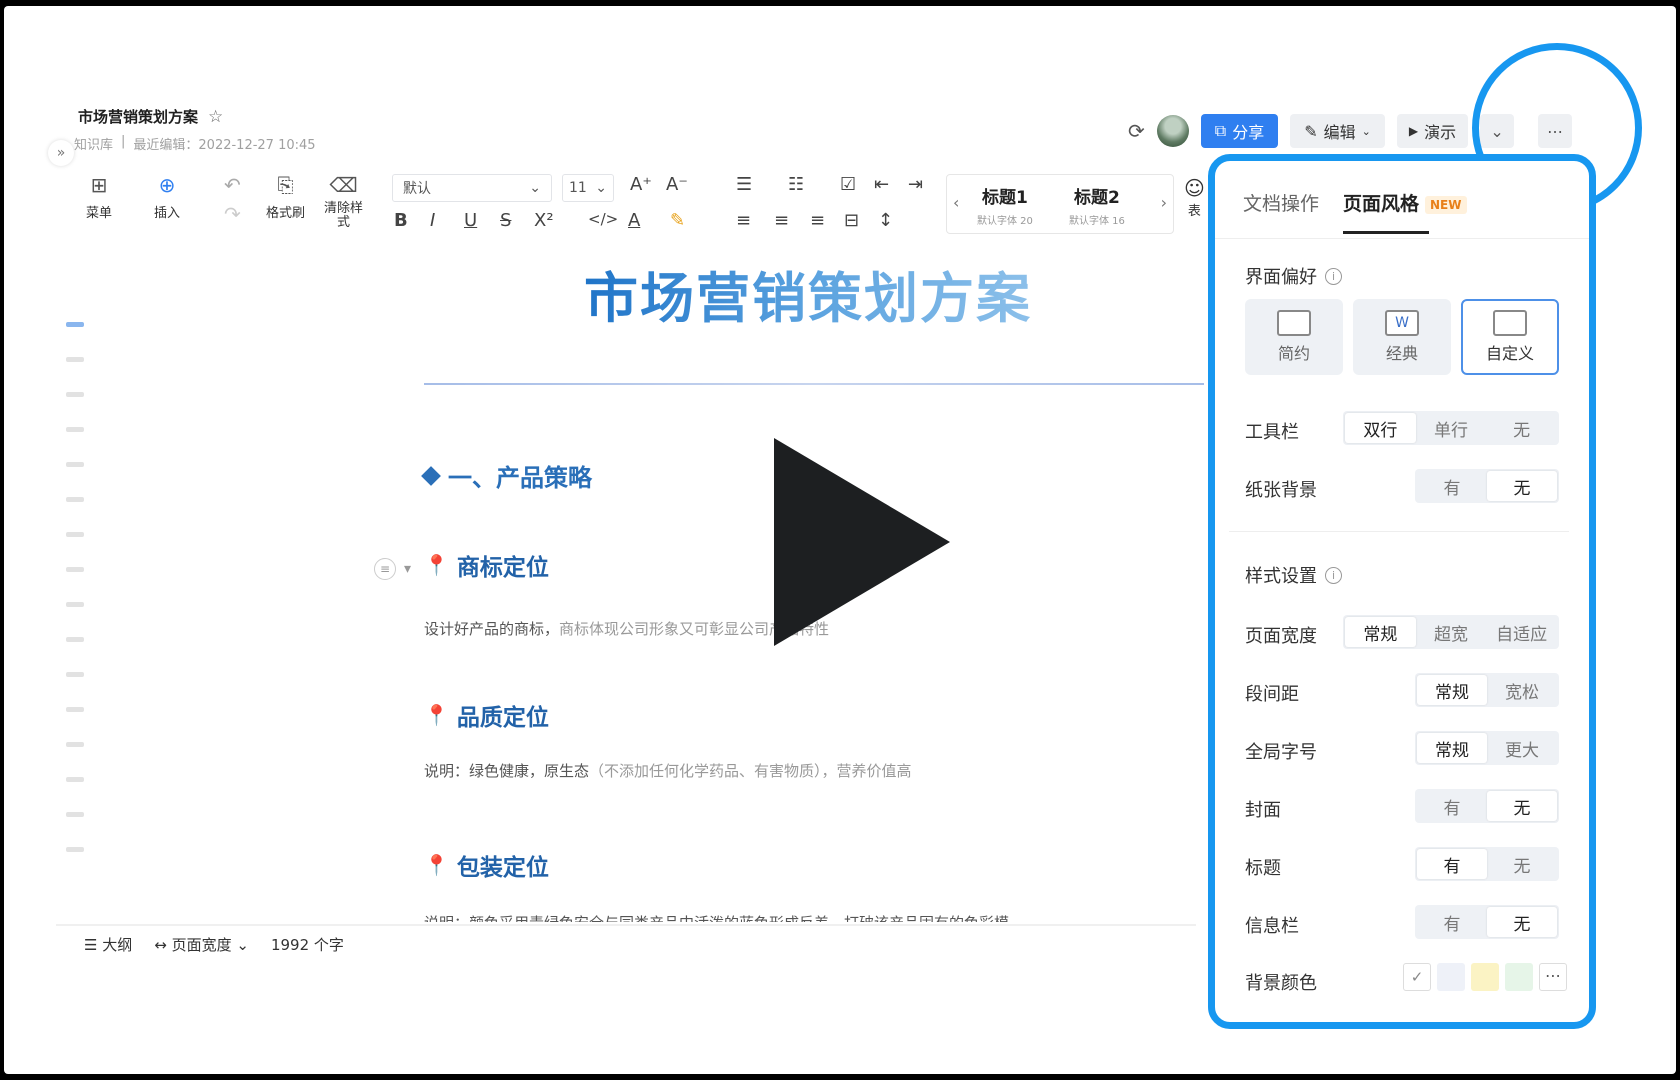  I want to click on title-opt-no: 无, so click(1522, 864).